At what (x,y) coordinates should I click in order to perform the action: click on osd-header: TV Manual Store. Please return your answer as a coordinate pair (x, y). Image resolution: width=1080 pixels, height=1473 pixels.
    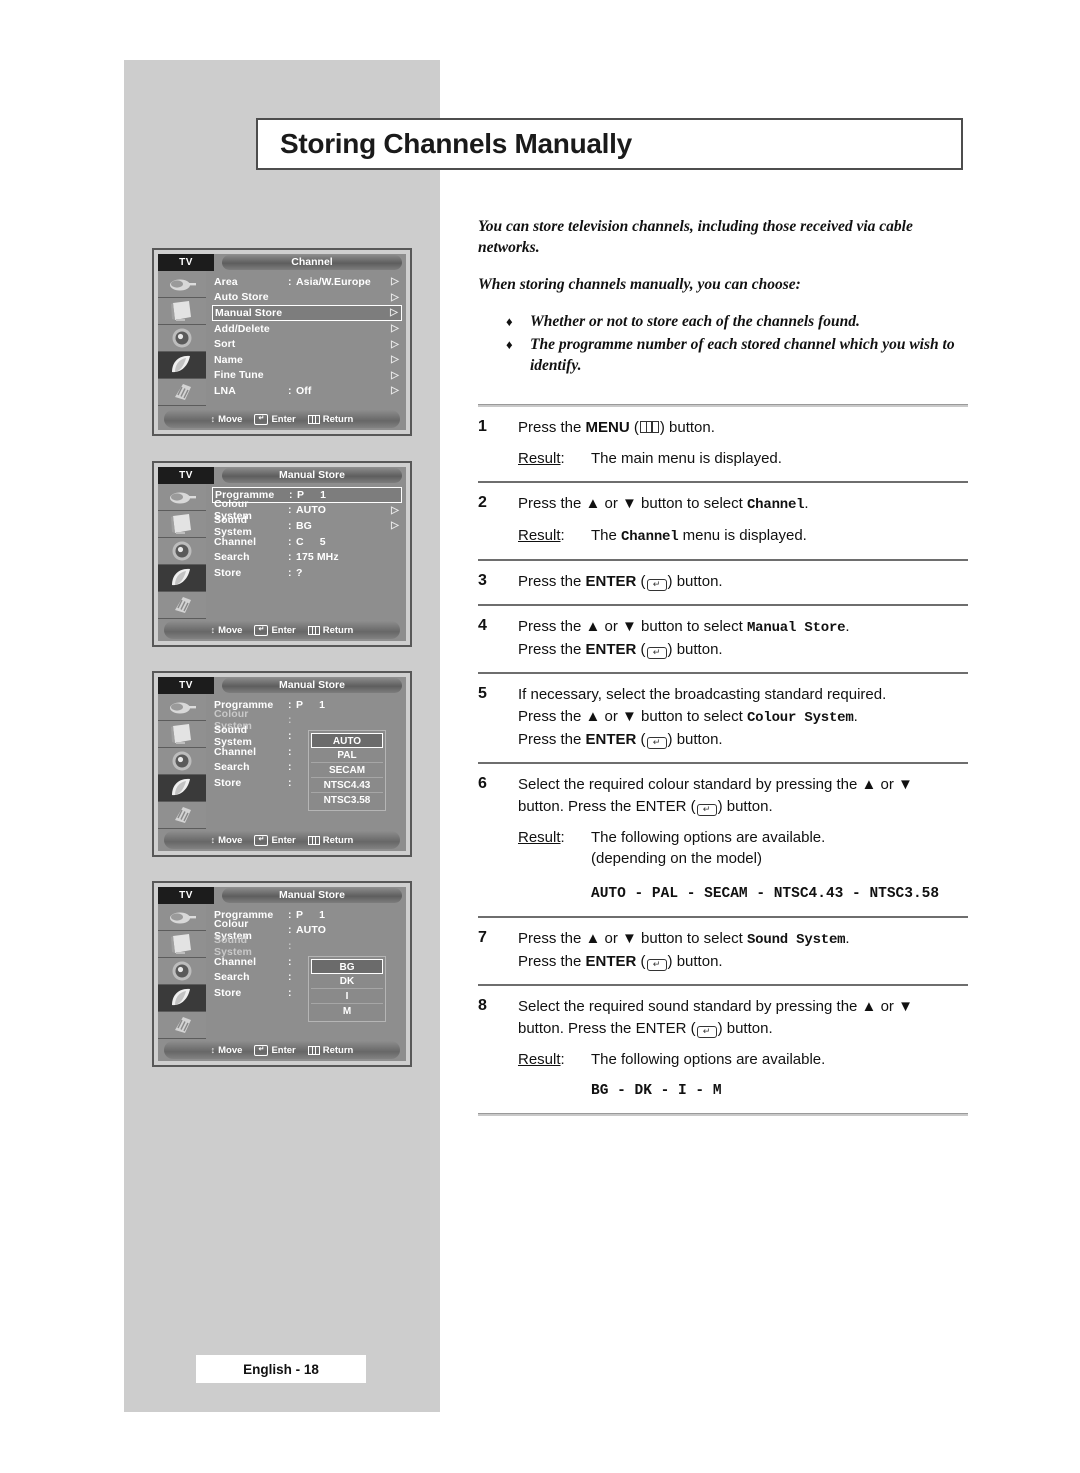
    Looking at the image, I should click on (282, 895).